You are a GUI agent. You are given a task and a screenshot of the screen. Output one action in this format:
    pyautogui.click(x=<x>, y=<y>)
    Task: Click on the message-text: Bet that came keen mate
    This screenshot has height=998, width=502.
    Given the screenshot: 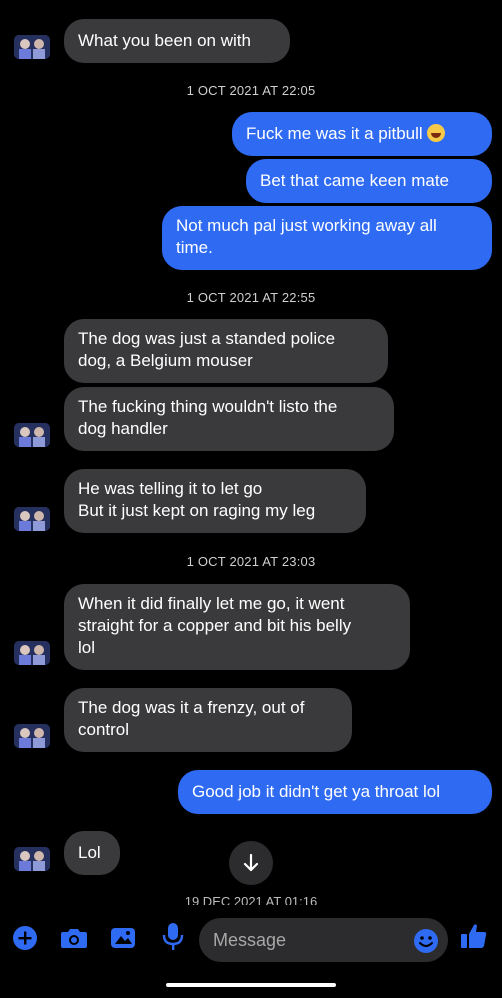 What is the action you would take?
    pyautogui.click(x=354, y=180)
    